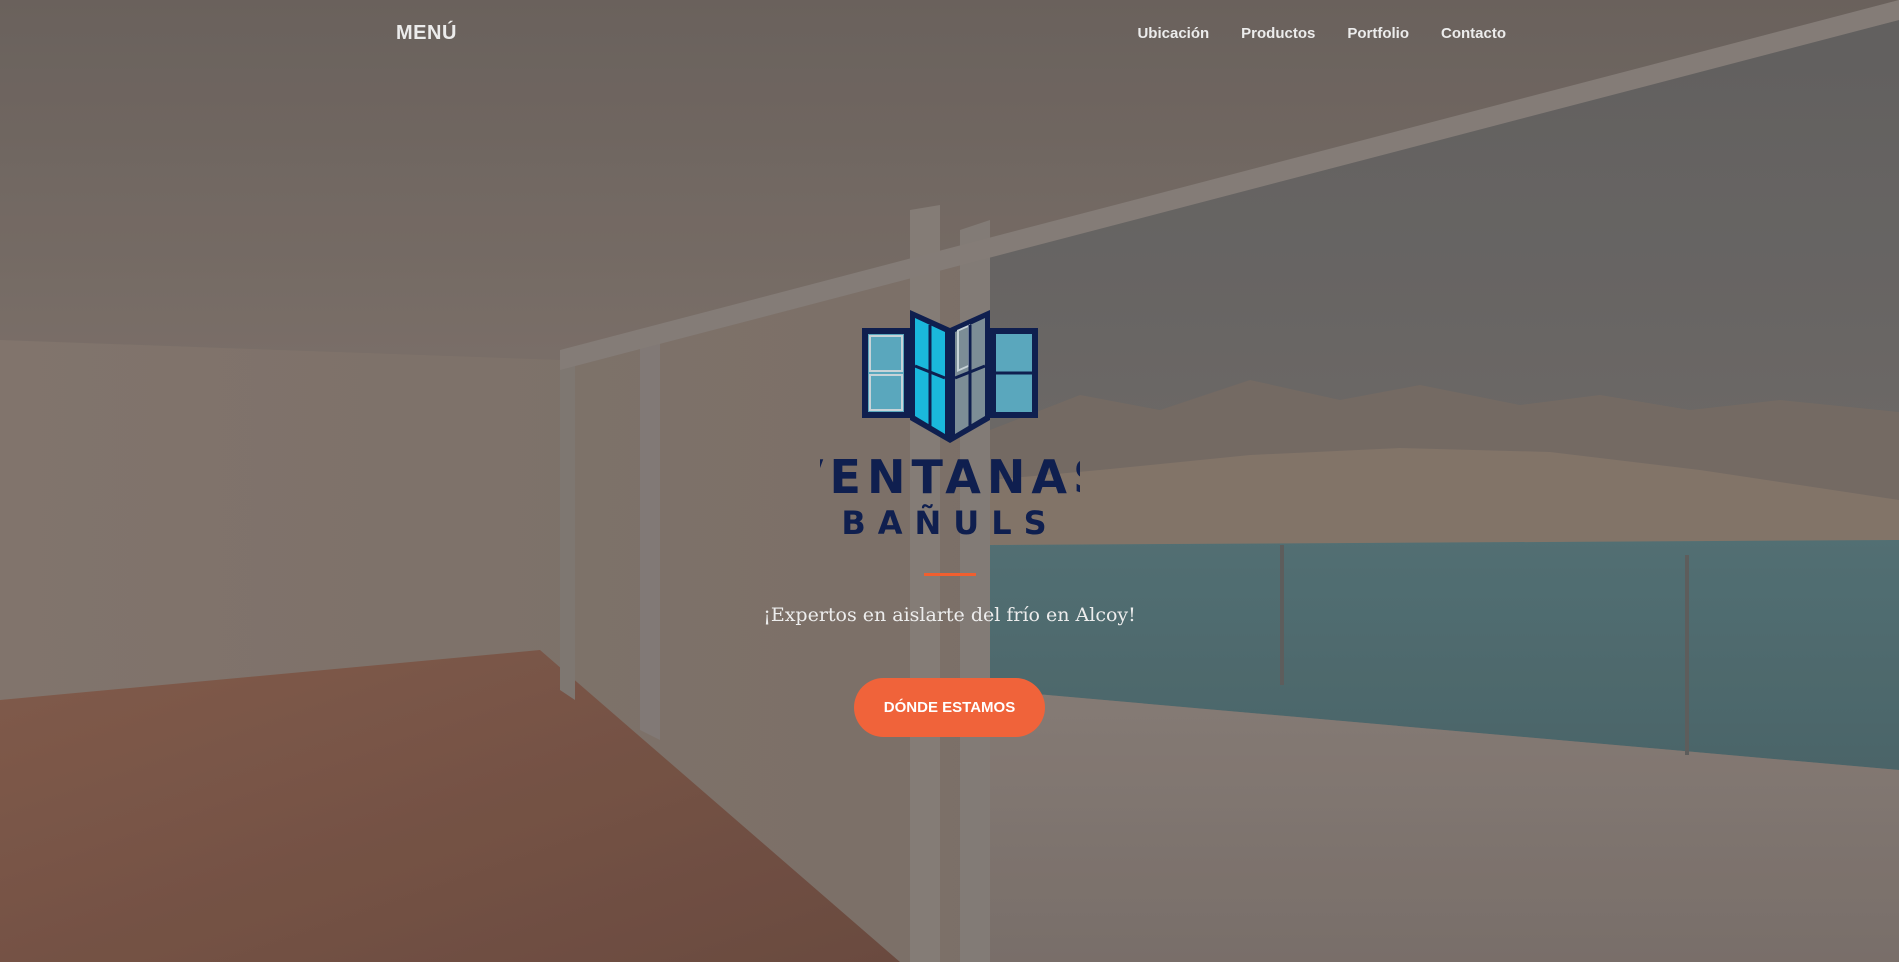 Image resolution: width=1899 pixels, height=962 pixels. What do you see at coordinates (949, 615) in the screenshot?
I see `hero-tagline: ¡Expertos en aislarte del frío en Alcoy!` at bounding box center [949, 615].